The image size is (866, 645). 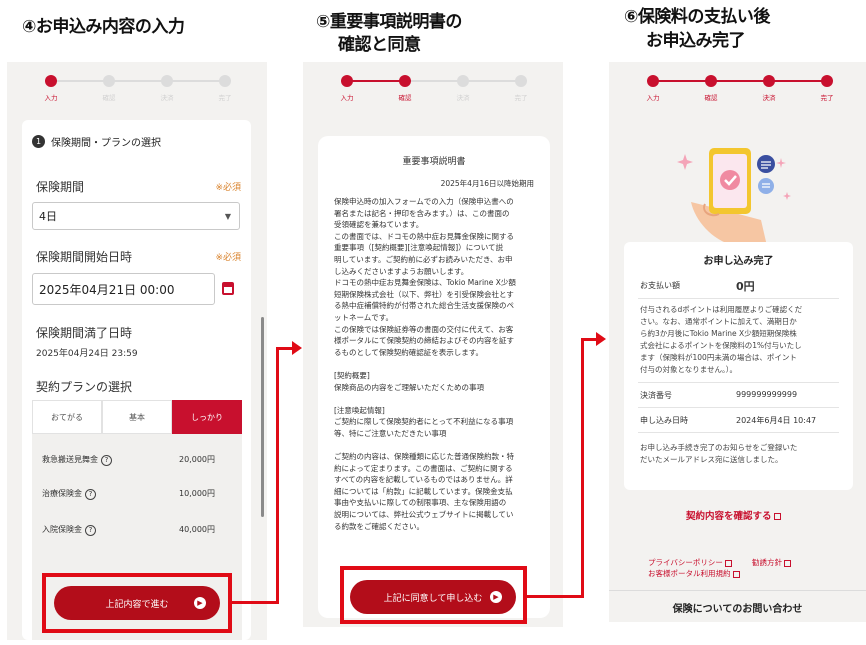 I want to click on application-date-label: 申し込み日時, so click(x=664, y=420).